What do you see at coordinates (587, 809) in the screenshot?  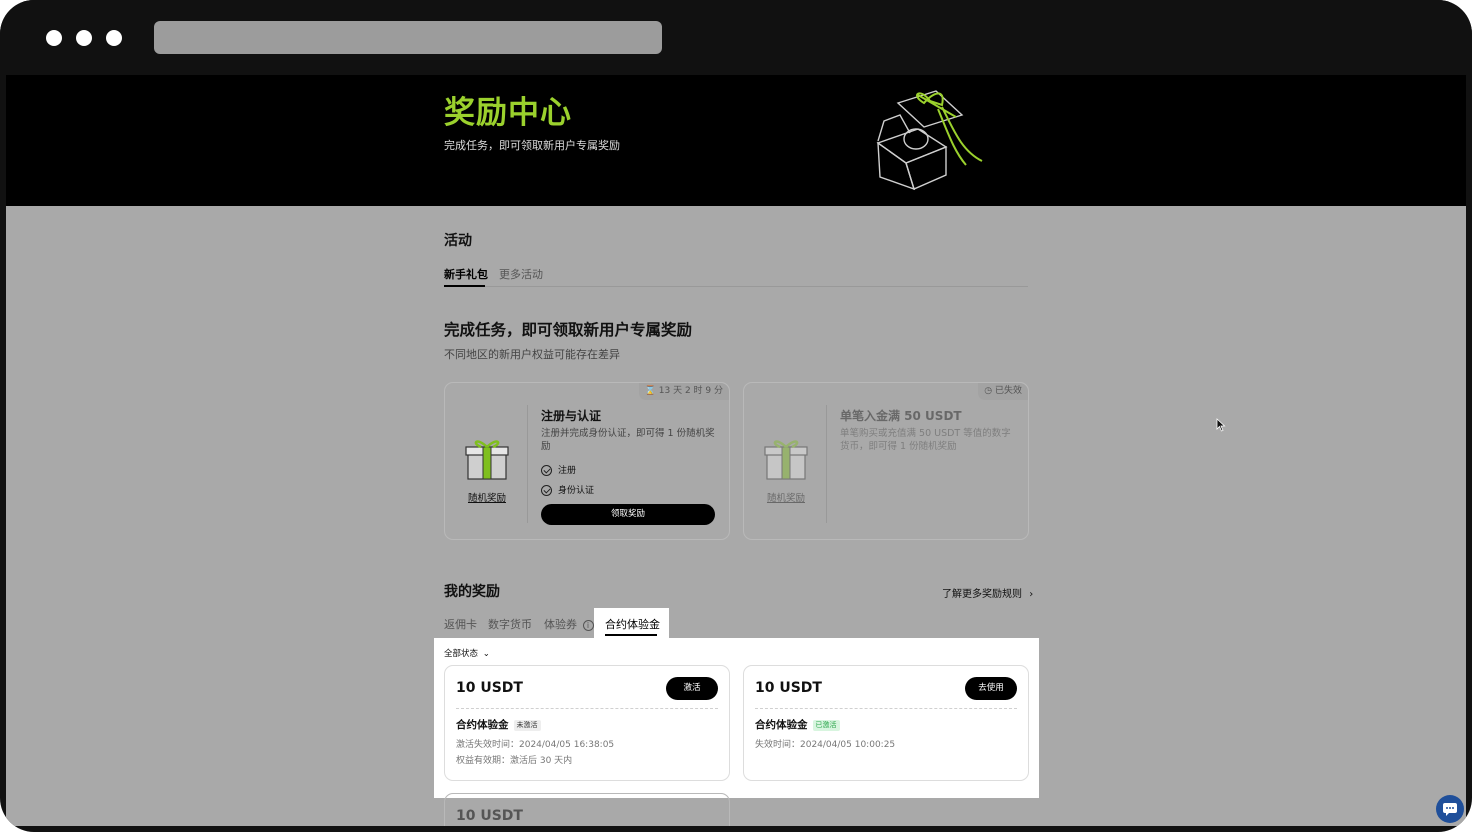 I see `reward-card-partial: 10 USDT` at bounding box center [587, 809].